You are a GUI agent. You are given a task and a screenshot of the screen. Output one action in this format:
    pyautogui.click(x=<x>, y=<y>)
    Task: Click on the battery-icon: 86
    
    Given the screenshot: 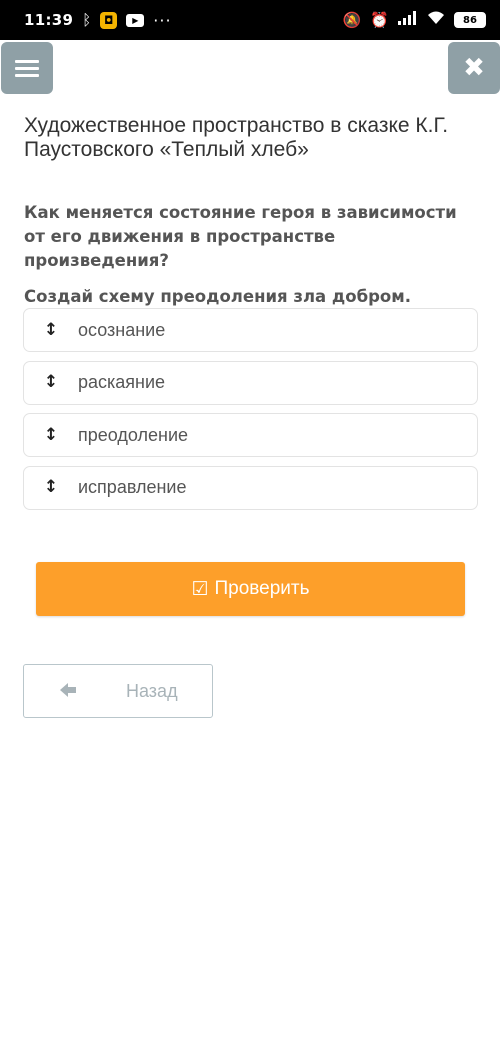 What is the action you would take?
    pyautogui.click(x=470, y=20)
    